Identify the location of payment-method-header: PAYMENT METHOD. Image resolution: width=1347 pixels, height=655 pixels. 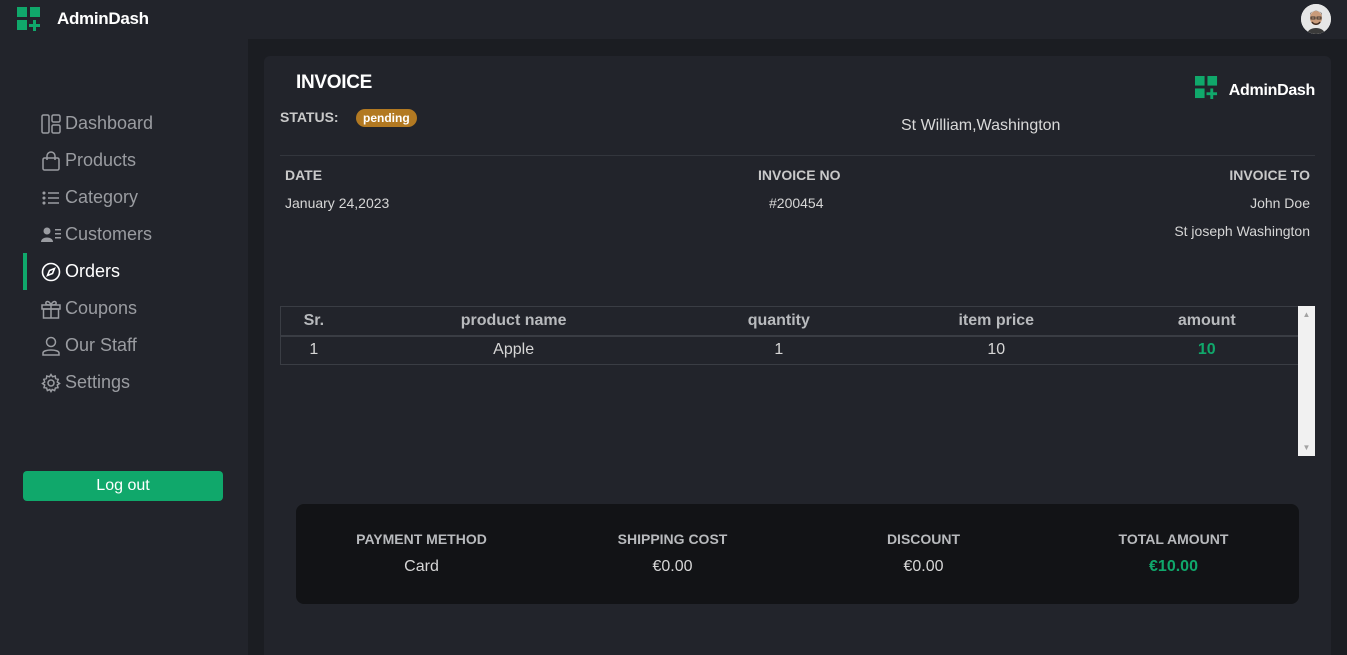
(421, 539).